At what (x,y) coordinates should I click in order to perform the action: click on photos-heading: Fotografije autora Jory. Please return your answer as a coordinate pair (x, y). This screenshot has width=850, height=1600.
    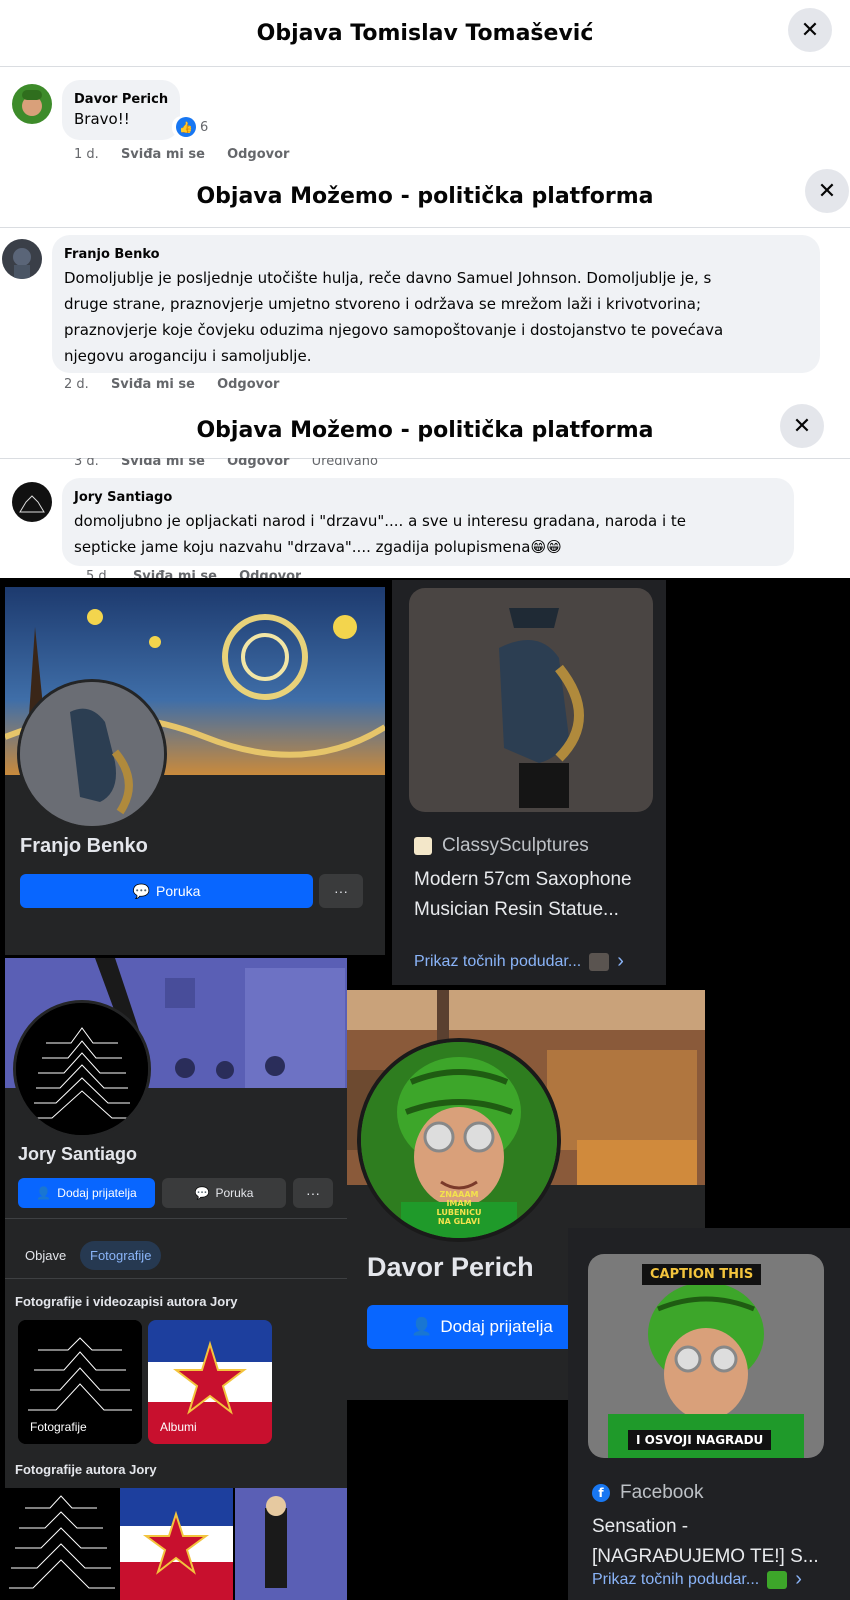
    Looking at the image, I should click on (86, 1469).